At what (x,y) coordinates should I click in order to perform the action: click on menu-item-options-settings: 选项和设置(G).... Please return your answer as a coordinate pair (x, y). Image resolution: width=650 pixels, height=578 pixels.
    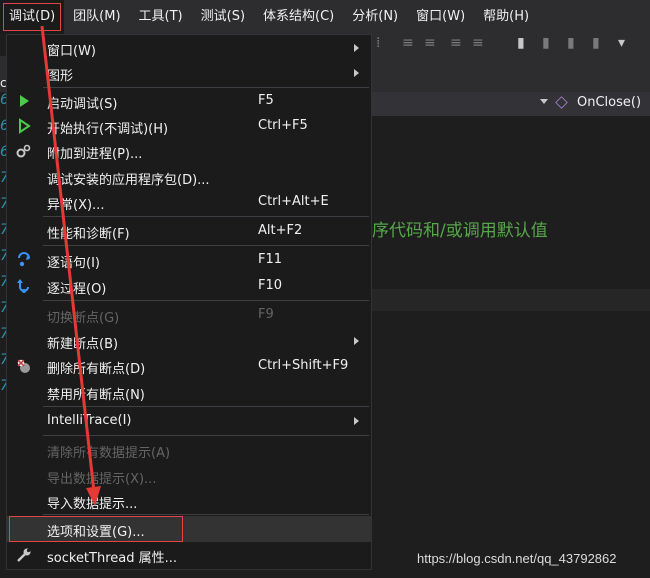
    Looking at the image, I should click on (96, 529).